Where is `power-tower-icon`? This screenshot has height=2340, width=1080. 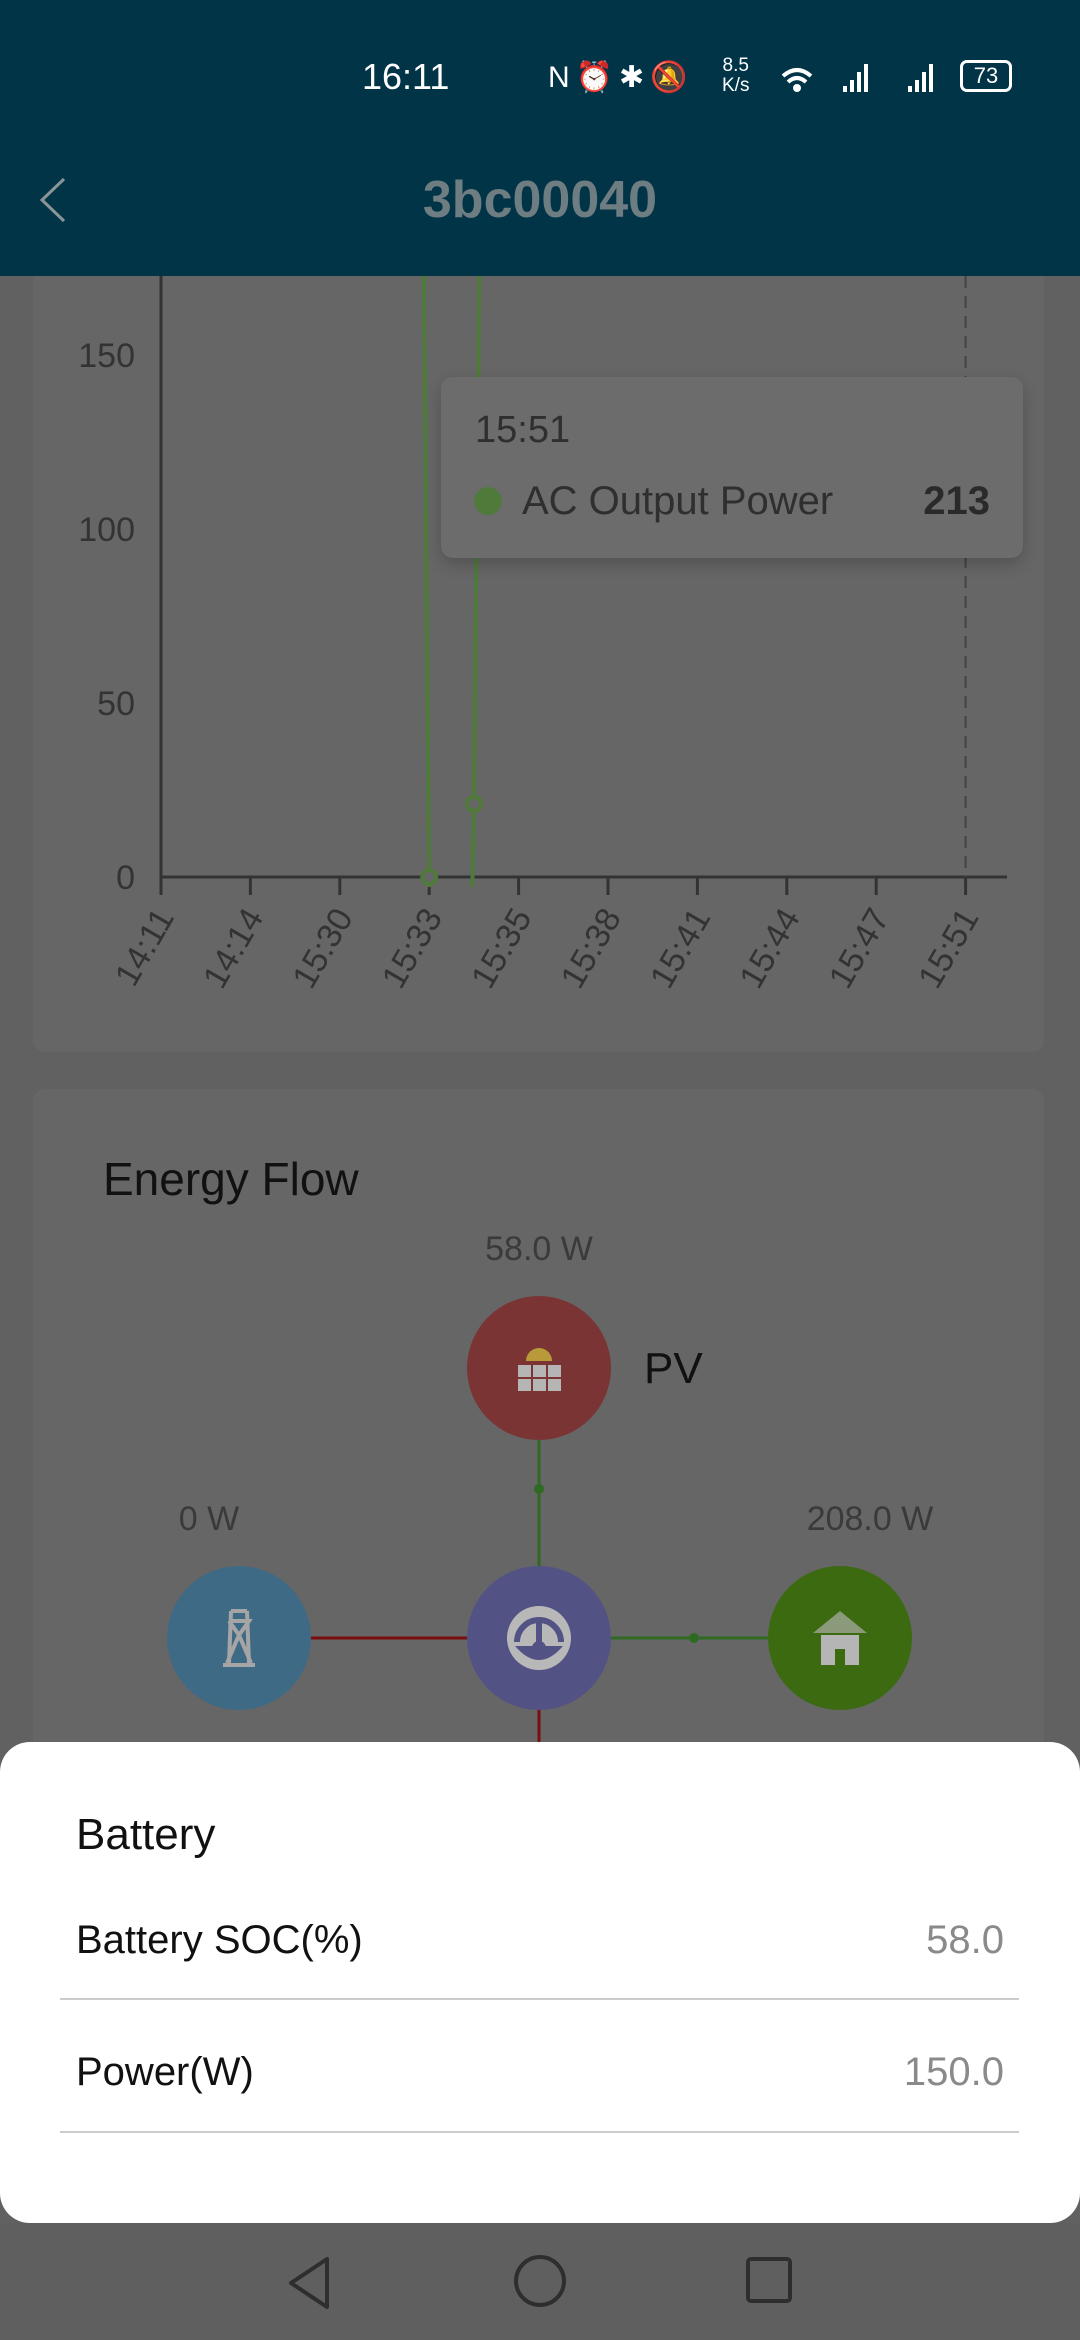 power-tower-icon is located at coordinates (239, 1638).